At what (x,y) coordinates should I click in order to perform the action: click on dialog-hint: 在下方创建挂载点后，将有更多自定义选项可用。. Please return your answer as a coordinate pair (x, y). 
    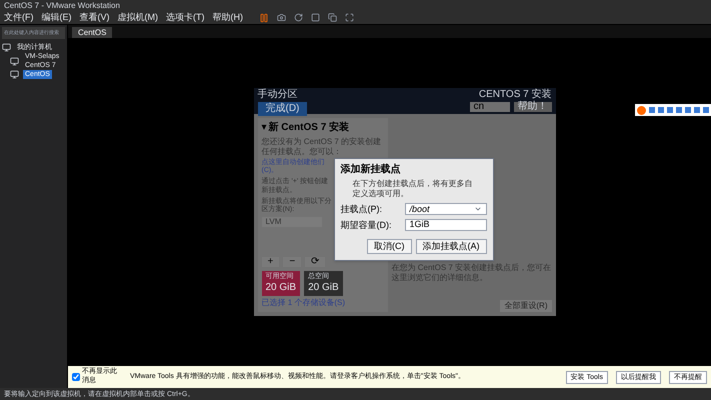
    Looking at the image, I should click on (413, 189).